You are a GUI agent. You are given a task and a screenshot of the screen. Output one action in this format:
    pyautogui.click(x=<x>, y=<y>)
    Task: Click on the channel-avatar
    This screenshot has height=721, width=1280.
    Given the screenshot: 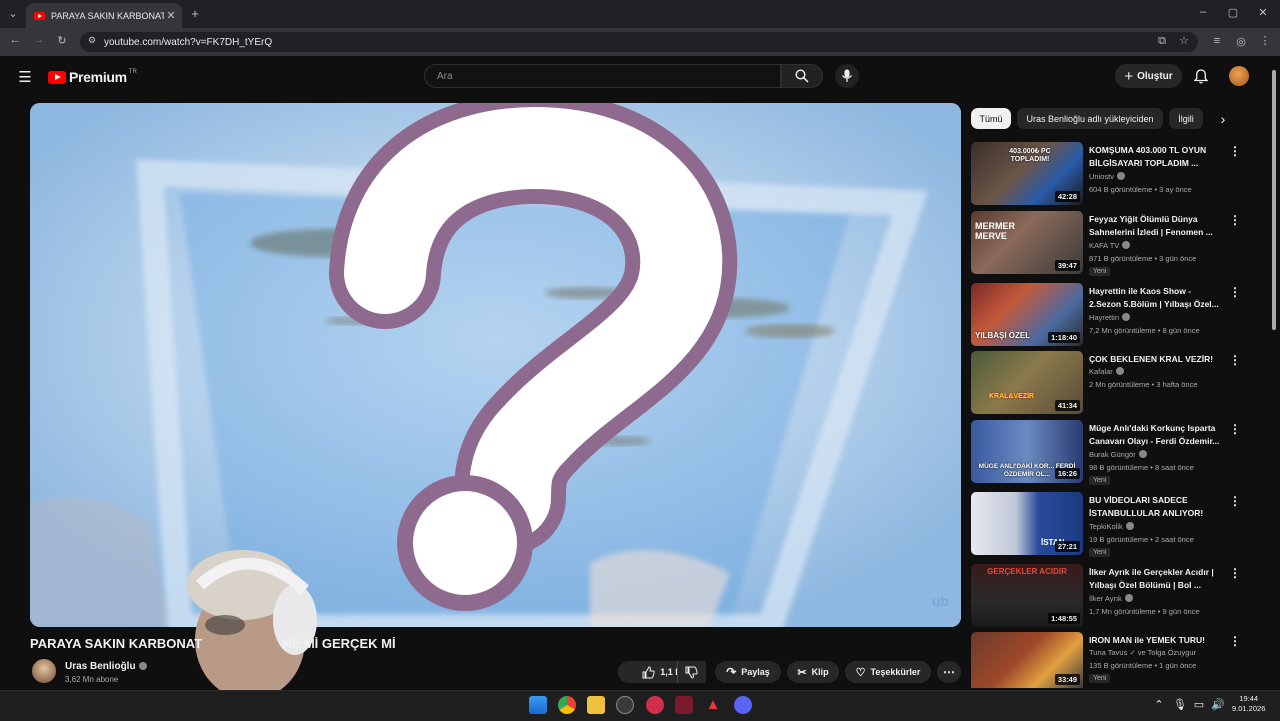 What is the action you would take?
    pyautogui.click(x=44, y=671)
    